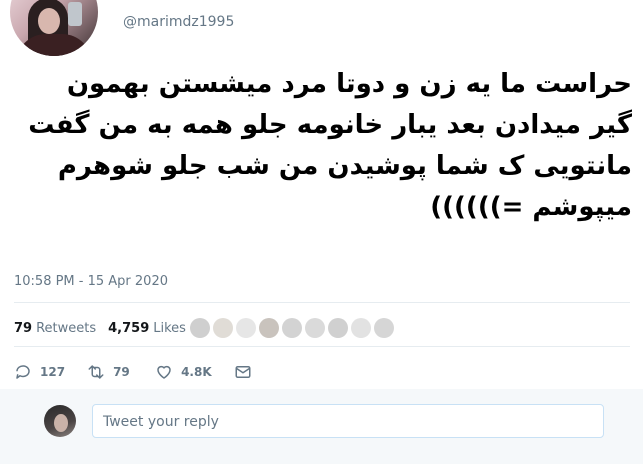 The height and width of the screenshot is (464, 643). I want to click on retweets-count: 79, so click(23, 328).